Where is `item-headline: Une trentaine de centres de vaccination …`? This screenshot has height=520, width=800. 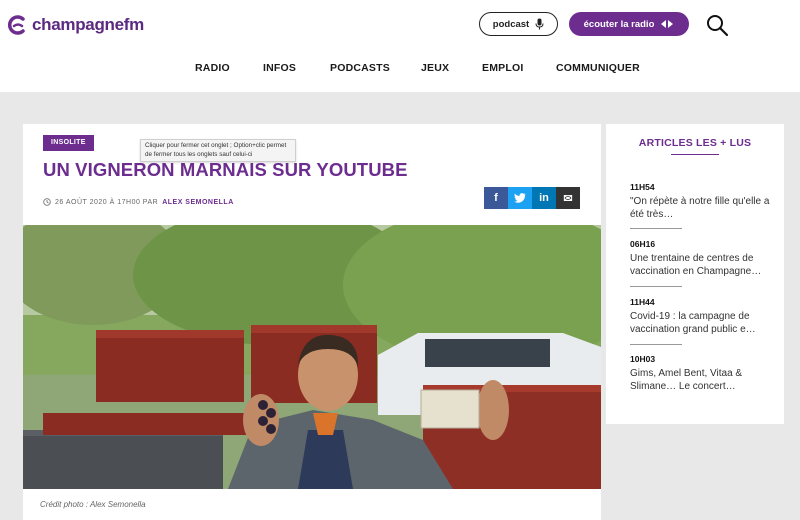 item-headline: Une trentaine de centres de vaccination … is located at coordinates (702, 265).